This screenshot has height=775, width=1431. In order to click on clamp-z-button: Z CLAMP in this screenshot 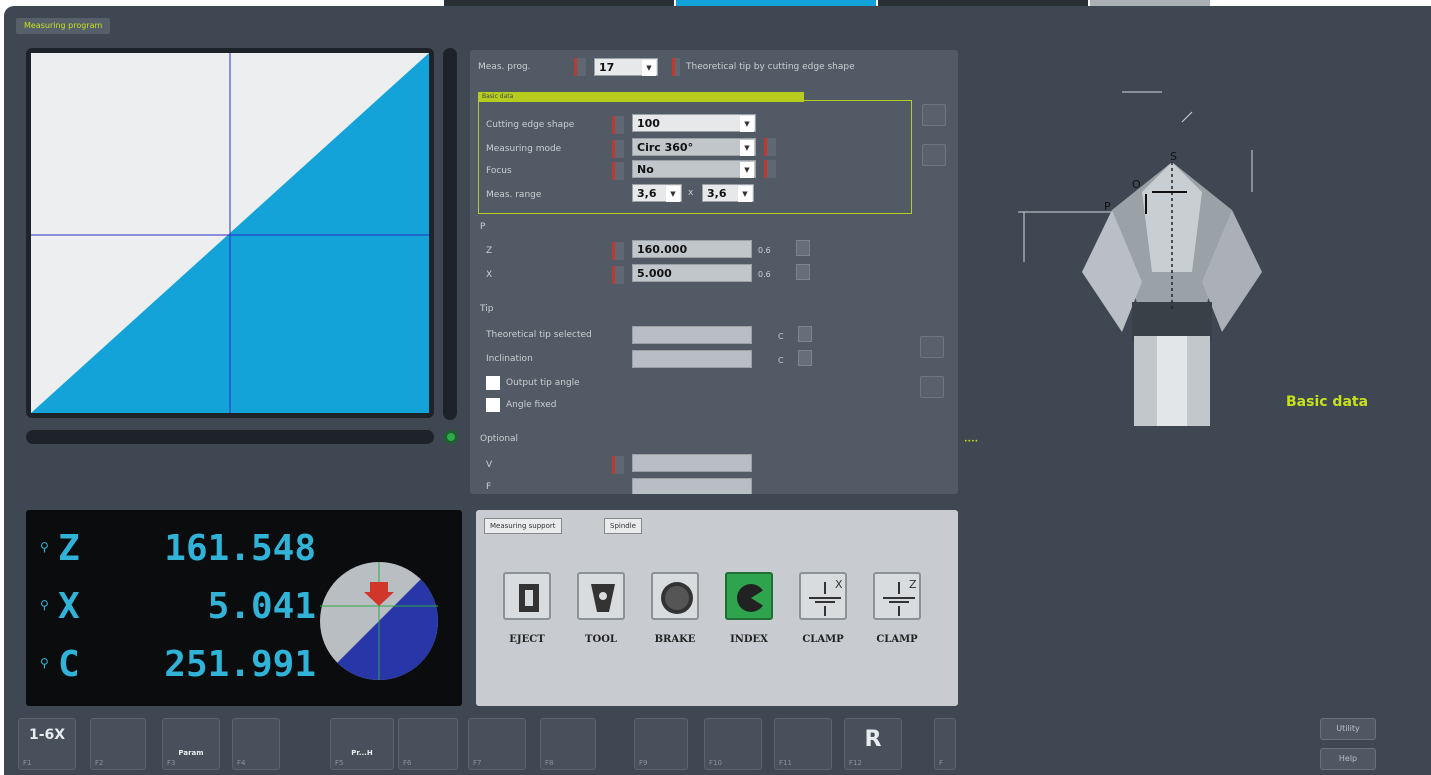, I will do `click(897, 608)`.